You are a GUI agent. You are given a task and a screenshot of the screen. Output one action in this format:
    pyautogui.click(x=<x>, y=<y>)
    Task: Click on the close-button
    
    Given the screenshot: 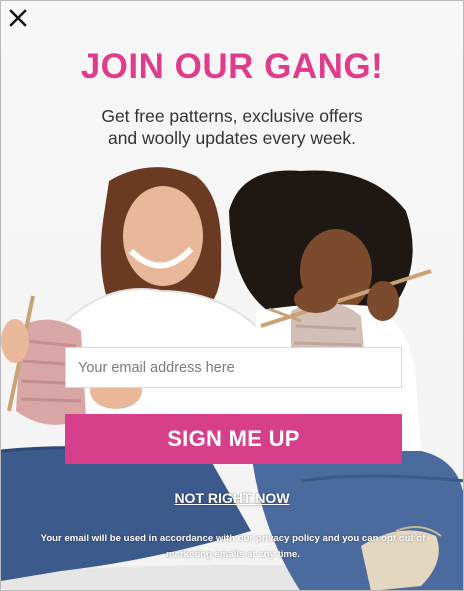 What is the action you would take?
    pyautogui.click(x=18, y=18)
    